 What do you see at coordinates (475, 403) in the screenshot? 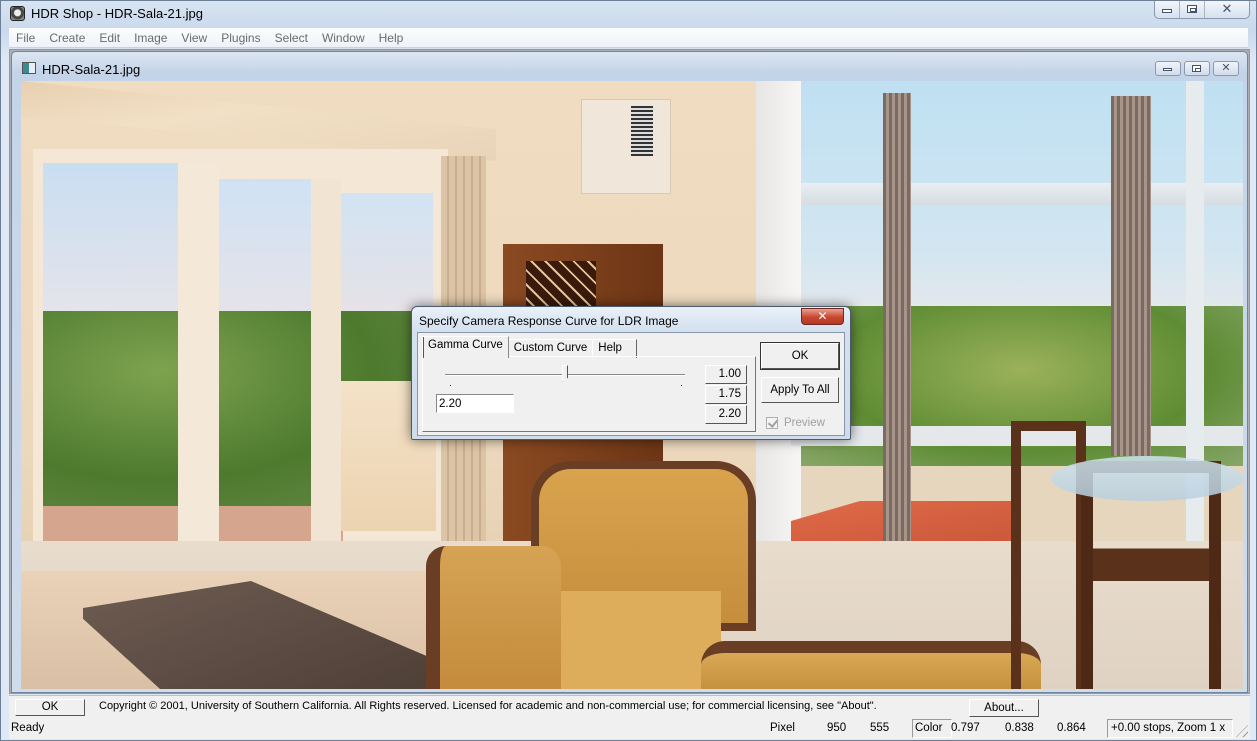
I see `gamma-value-input` at bounding box center [475, 403].